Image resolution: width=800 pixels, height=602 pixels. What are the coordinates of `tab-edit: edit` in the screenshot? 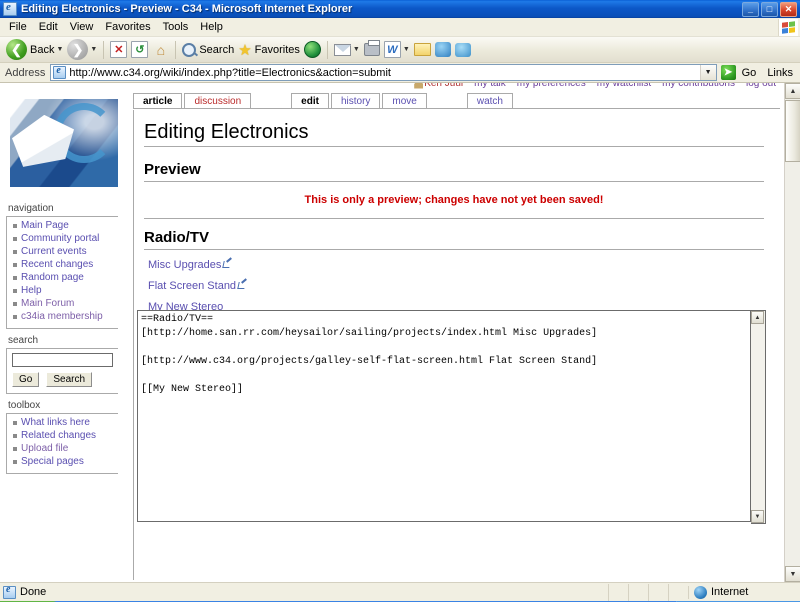 It's located at (310, 100).